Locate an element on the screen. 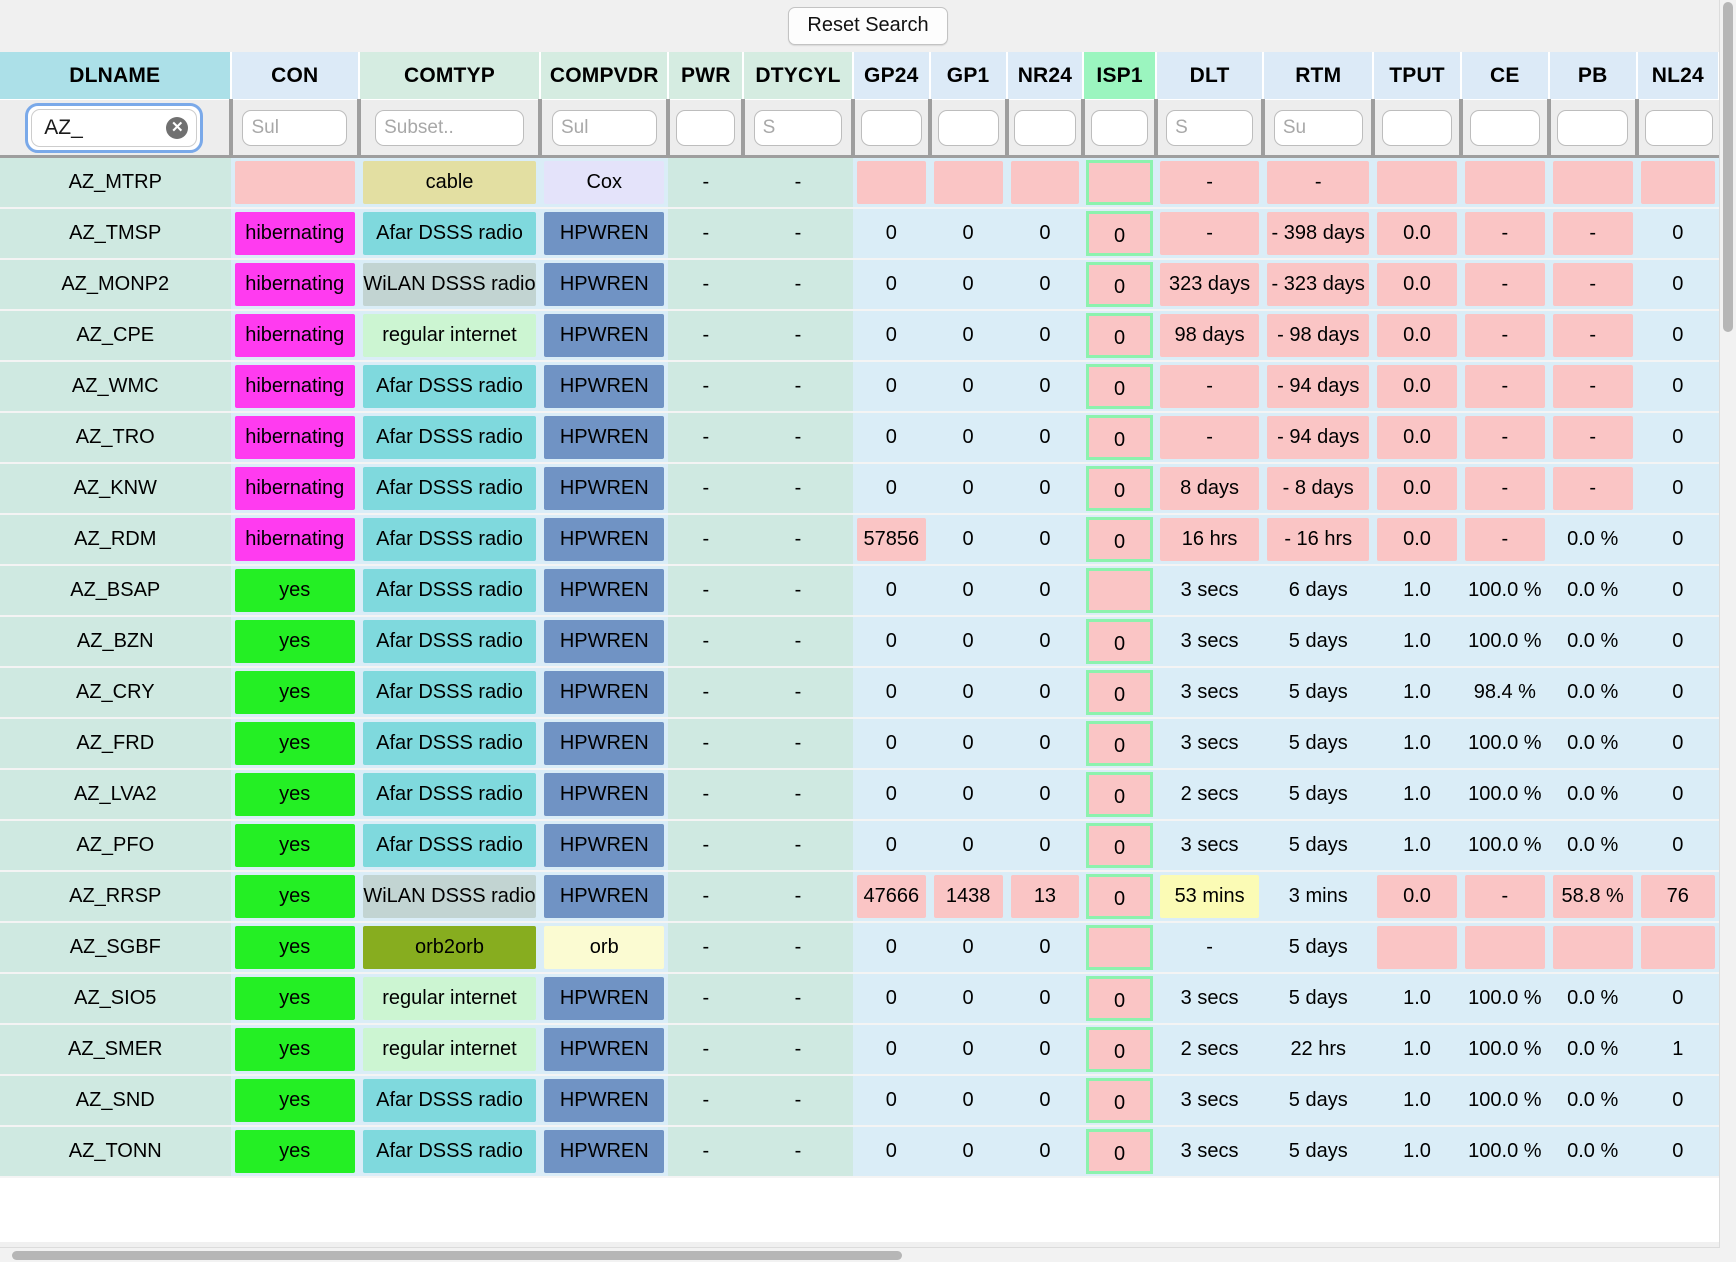 The image size is (1736, 1262). cell-compvdr: orb is located at coordinates (604, 948).